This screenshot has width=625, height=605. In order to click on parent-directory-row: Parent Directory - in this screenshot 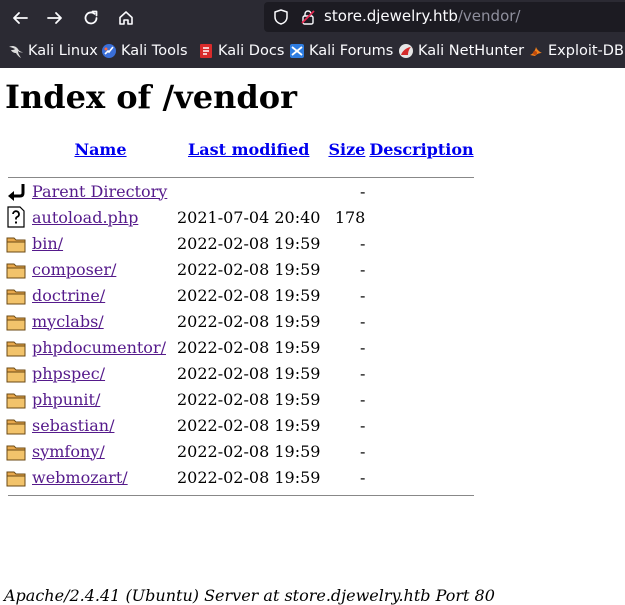, I will do `click(241, 191)`.